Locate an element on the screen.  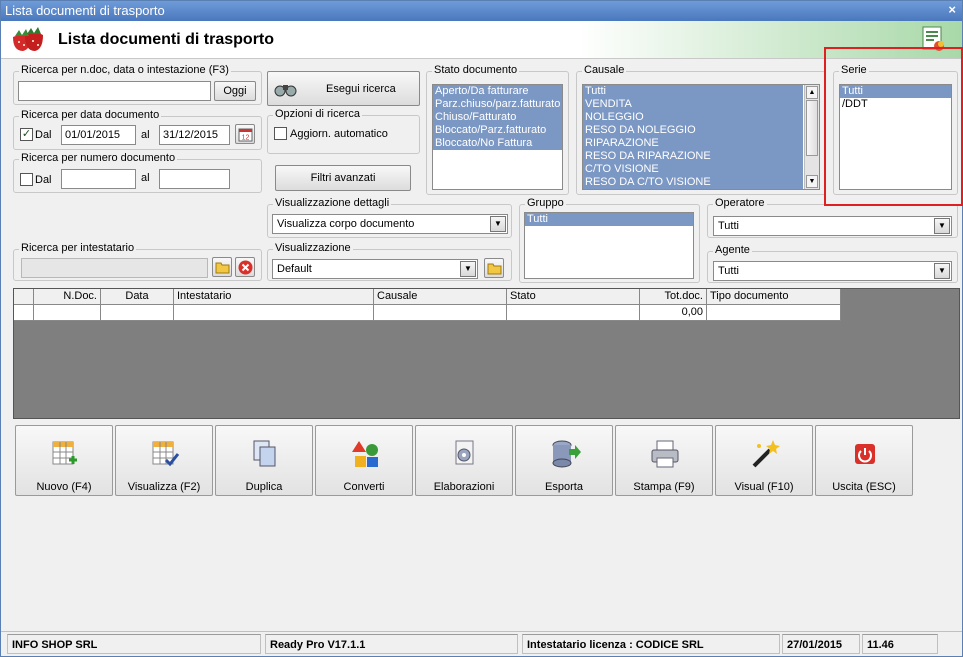
scroll-down-icon: ▼ is located at coordinates (812, 181).